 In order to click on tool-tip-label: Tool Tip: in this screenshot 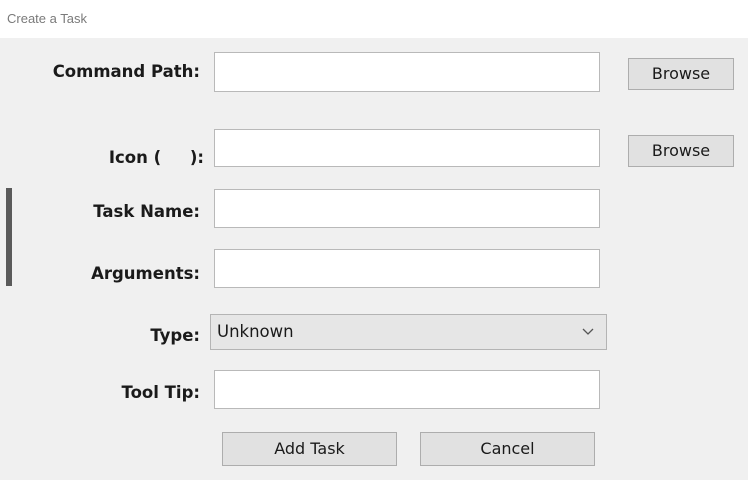, I will do `click(160, 392)`.